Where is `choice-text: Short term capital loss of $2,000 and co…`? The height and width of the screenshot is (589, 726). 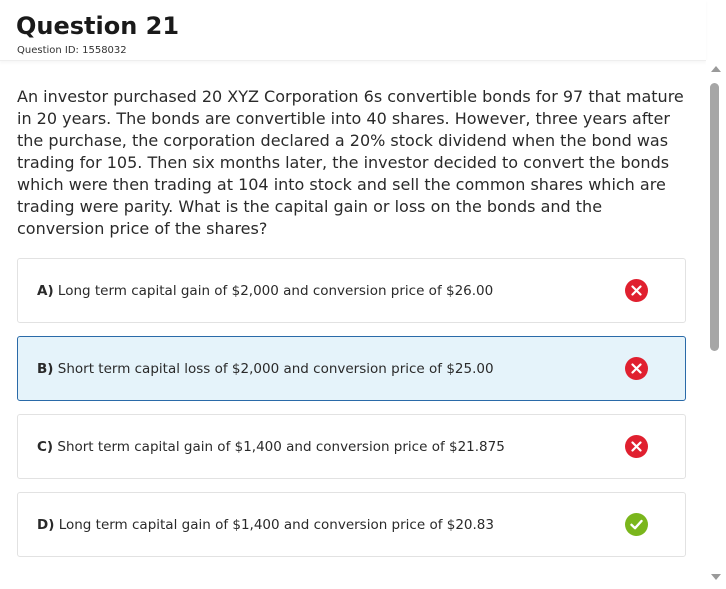
choice-text: Short term capital loss of $2,000 and co… is located at coordinates (275, 369).